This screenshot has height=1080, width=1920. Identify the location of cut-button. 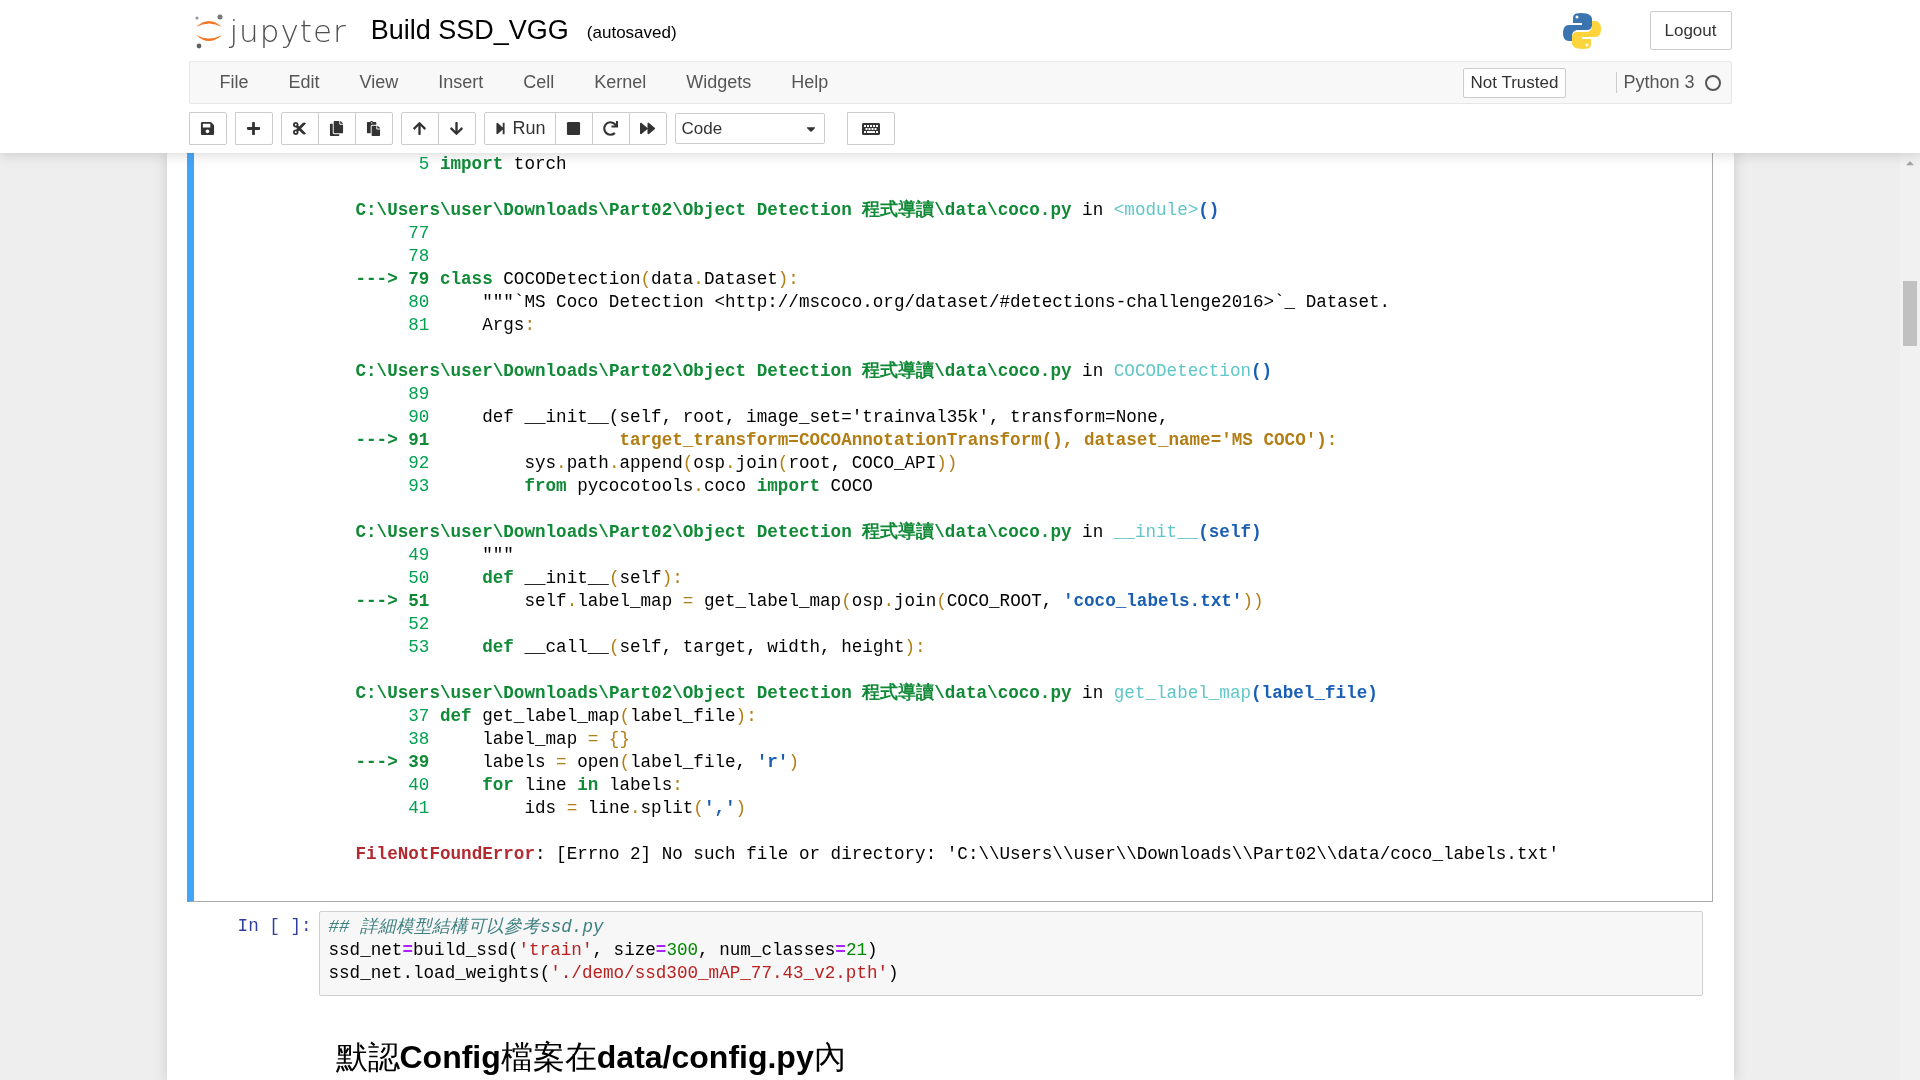
(299, 128).